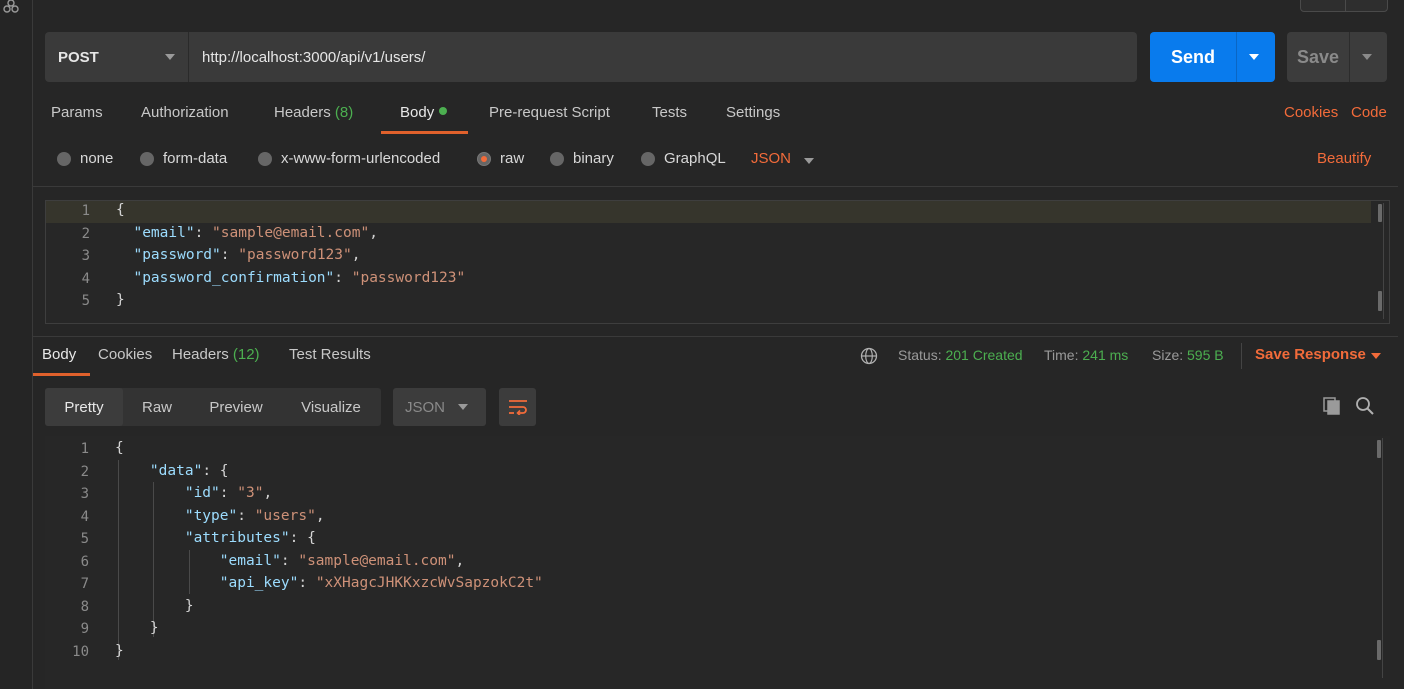 This screenshot has width=1404, height=689. Describe the element at coordinates (1367, 57) in the screenshot. I see `save-options-chevron-icon` at that location.